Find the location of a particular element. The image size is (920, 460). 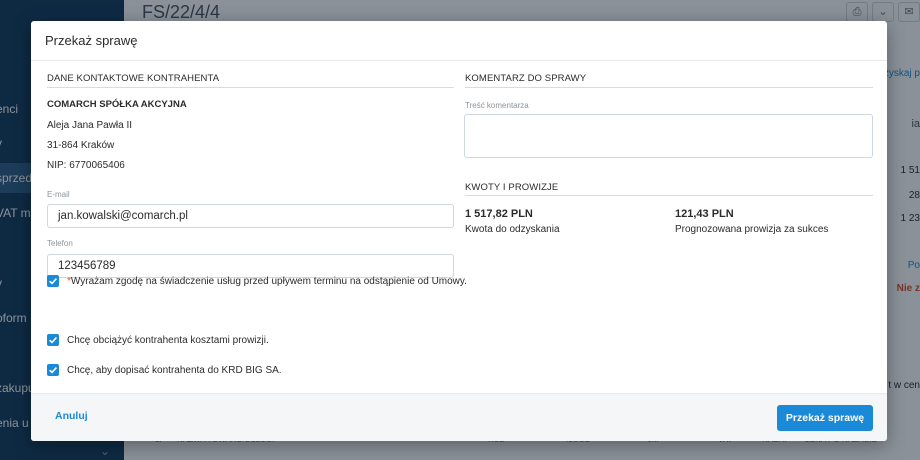

dialog-title: Przekaż sprawę is located at coordinates (91, 40).